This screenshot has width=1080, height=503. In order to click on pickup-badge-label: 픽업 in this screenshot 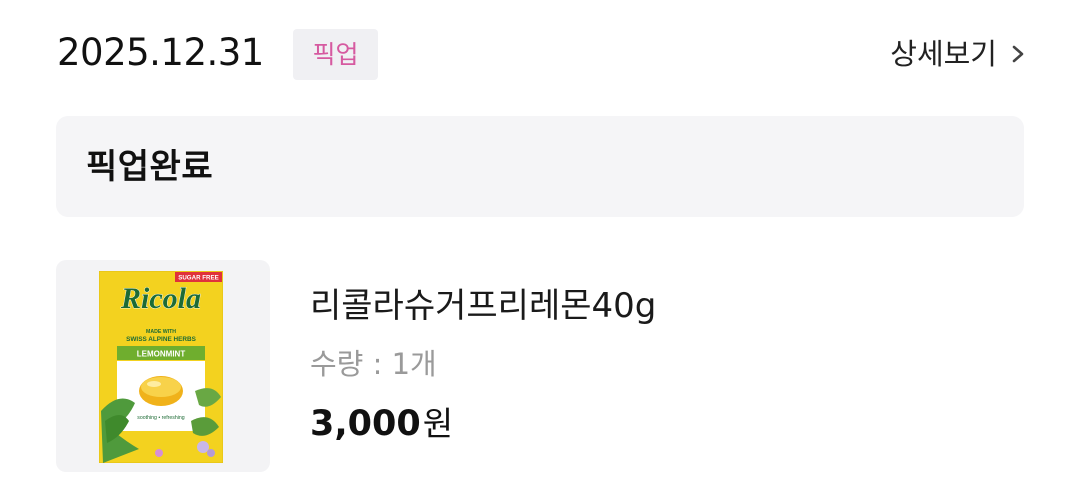, I will do `click(335, 54)`.